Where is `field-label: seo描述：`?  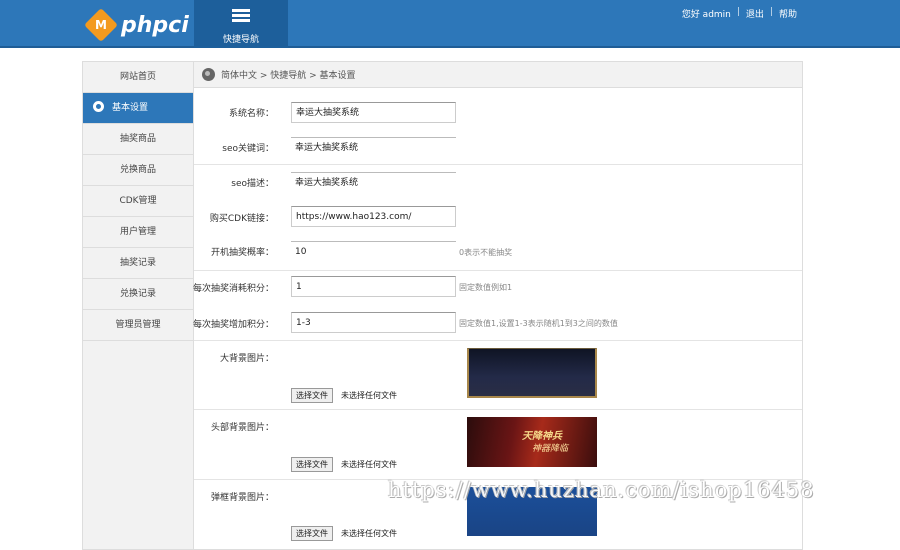 field-label: seo描述： is located at coordinates (252, 184).